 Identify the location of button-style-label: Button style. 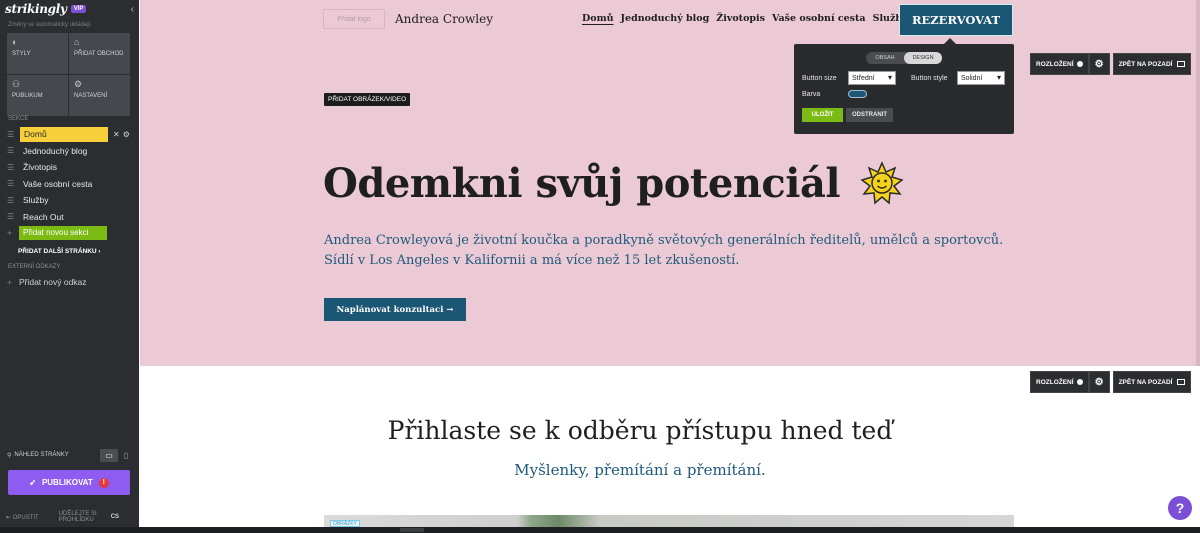
(929, 78).